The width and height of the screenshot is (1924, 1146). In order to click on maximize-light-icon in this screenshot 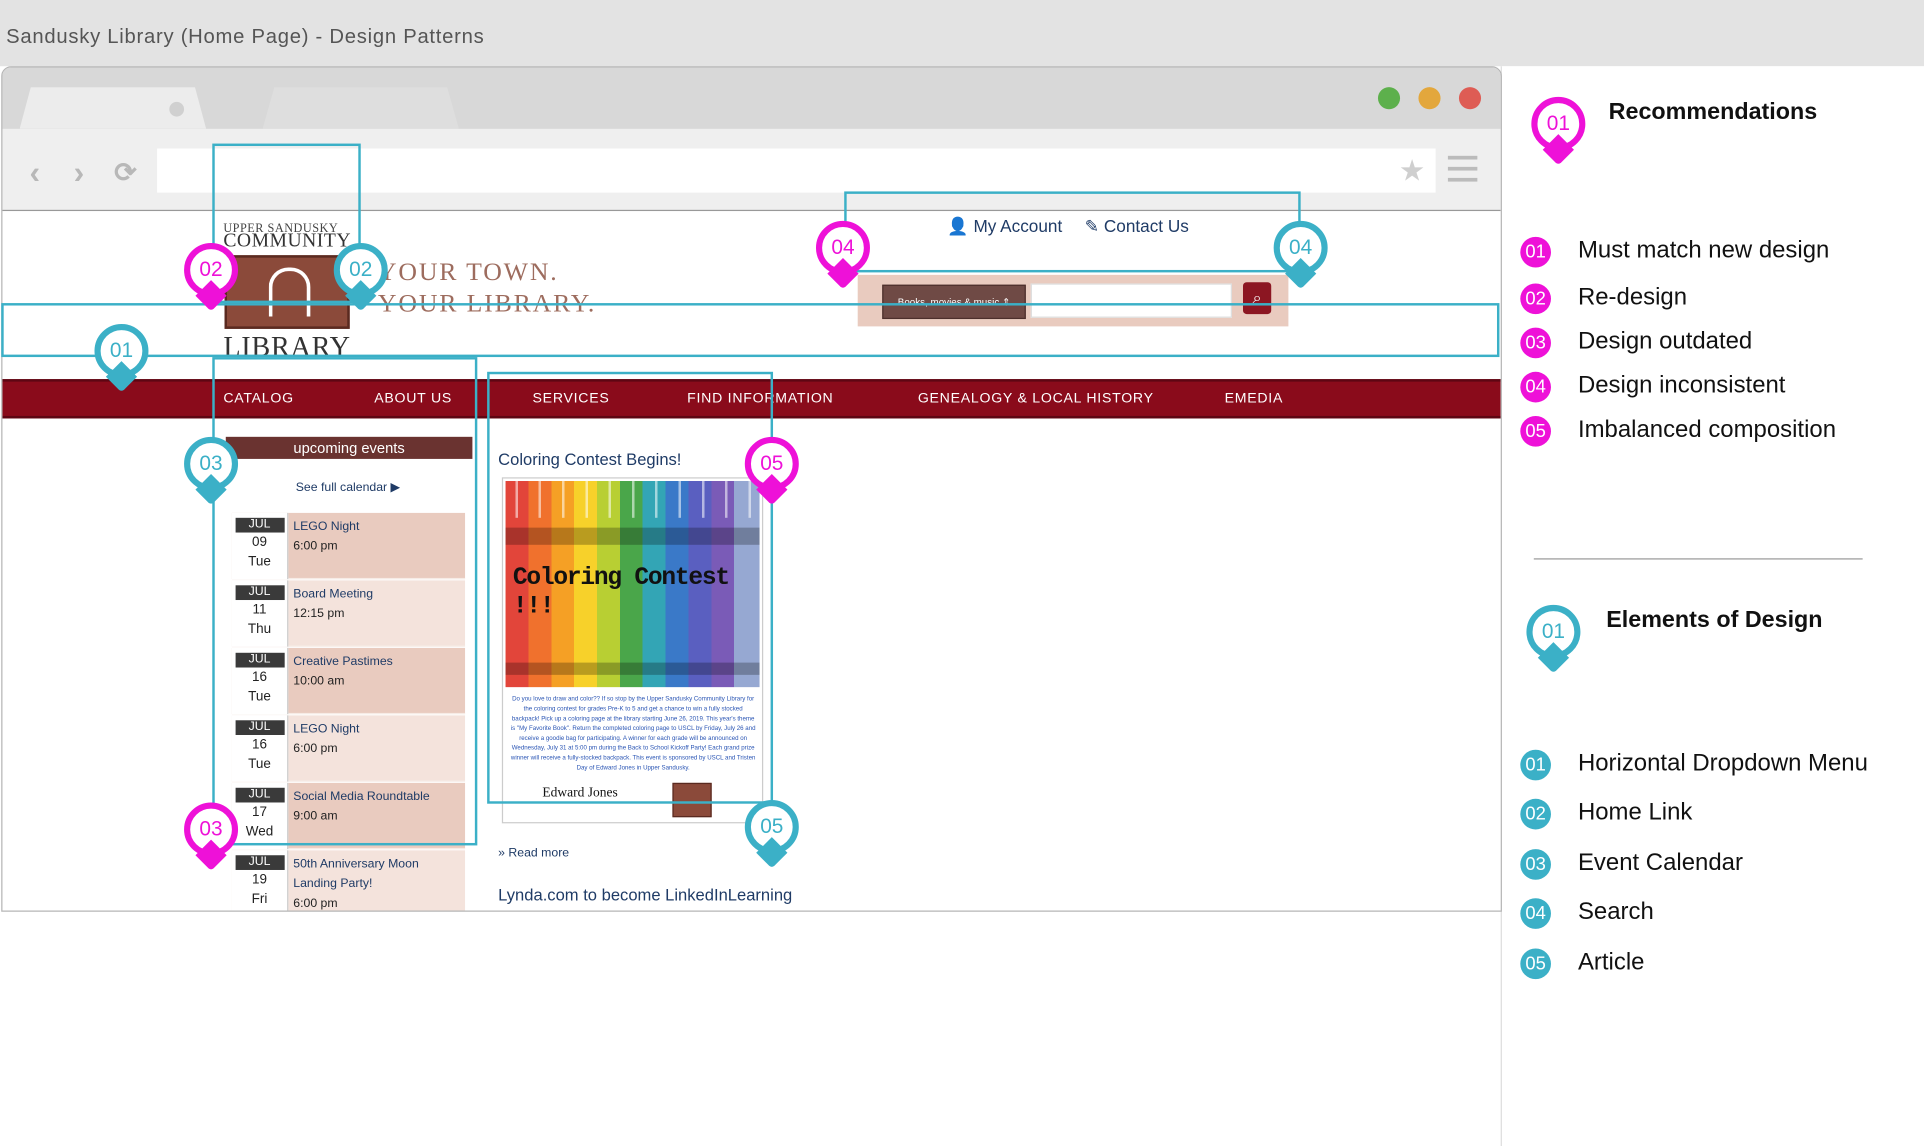, I will do `click(1389, 98)`.